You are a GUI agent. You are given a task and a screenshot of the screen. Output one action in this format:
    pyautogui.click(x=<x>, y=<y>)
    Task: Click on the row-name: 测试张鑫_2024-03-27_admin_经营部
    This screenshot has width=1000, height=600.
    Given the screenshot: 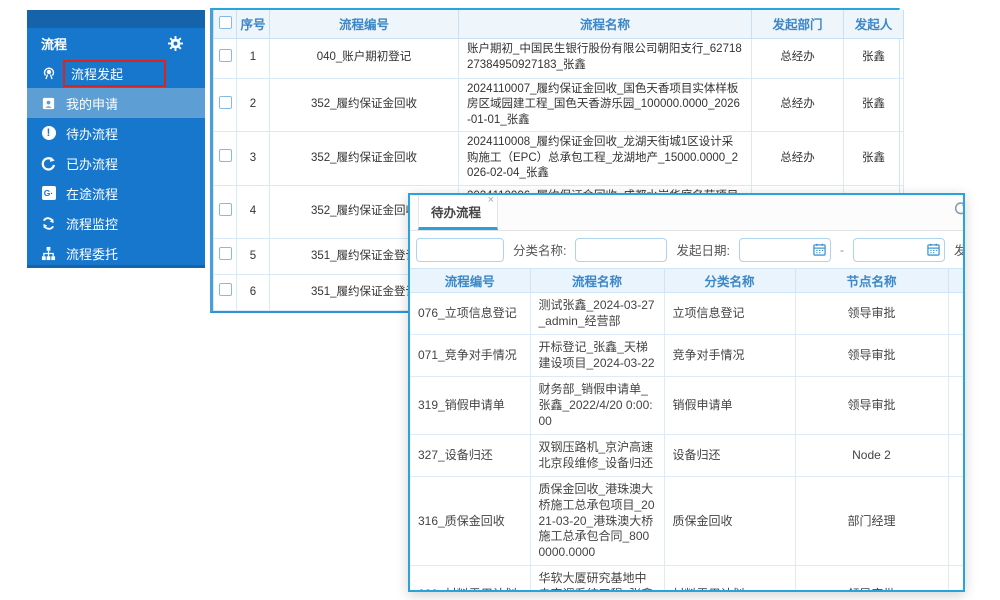 What is the action you would take?
    pyautogui.click(x=597, y=313)
    